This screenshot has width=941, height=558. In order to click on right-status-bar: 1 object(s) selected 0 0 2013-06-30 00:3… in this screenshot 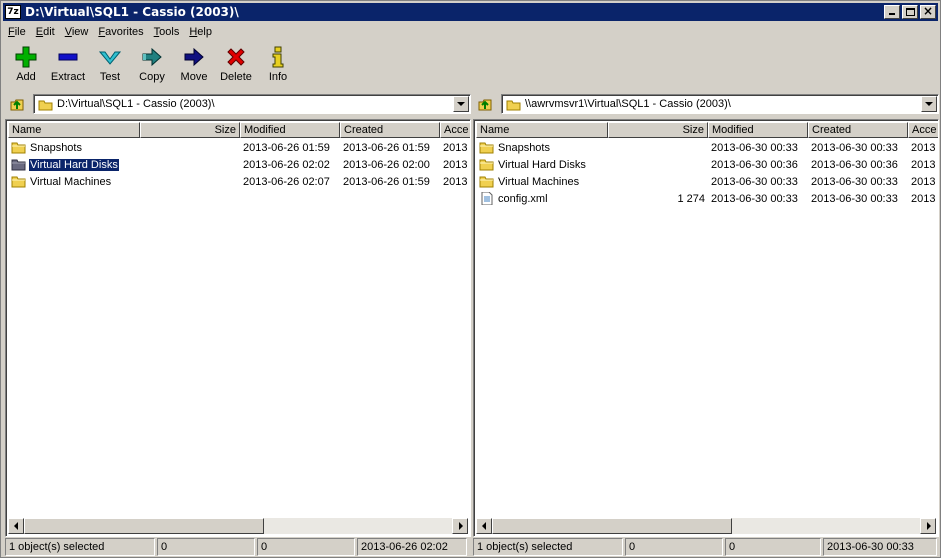, I will do `click(706, 547)`.